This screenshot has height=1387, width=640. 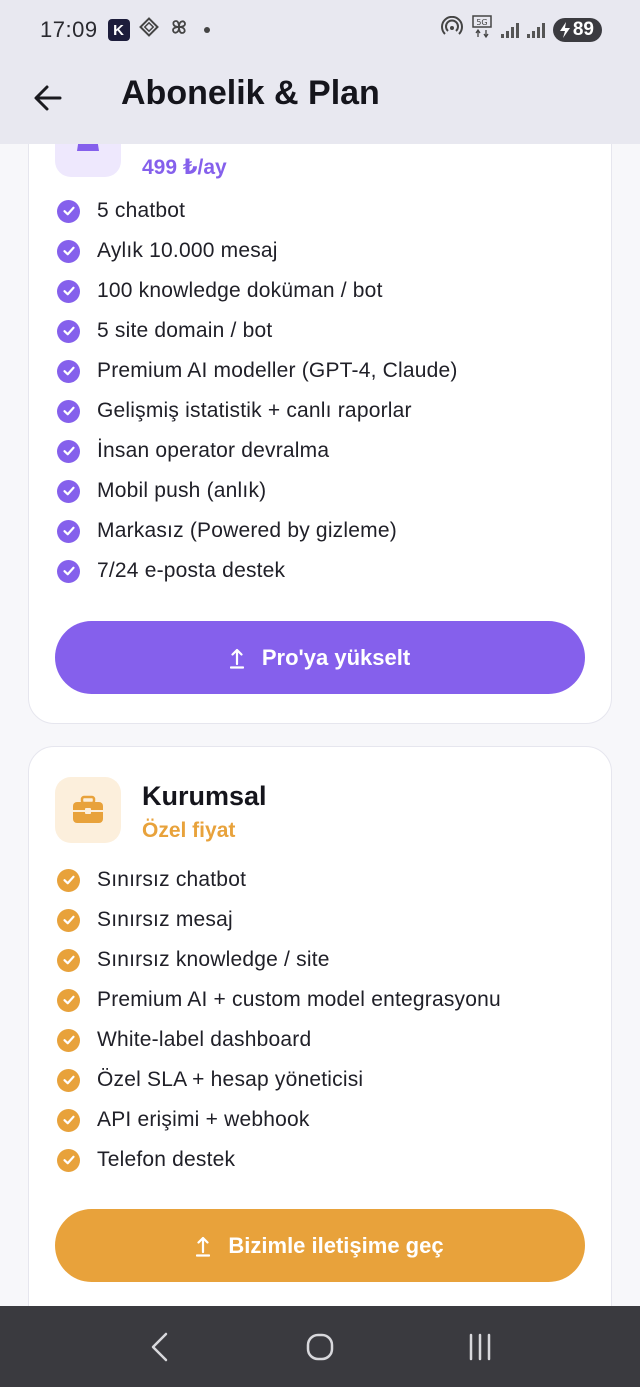 What do you see at coordinates (206, 30) in the screenshot?
I see `more-notifications-dot` at bounding box center [206, 30].